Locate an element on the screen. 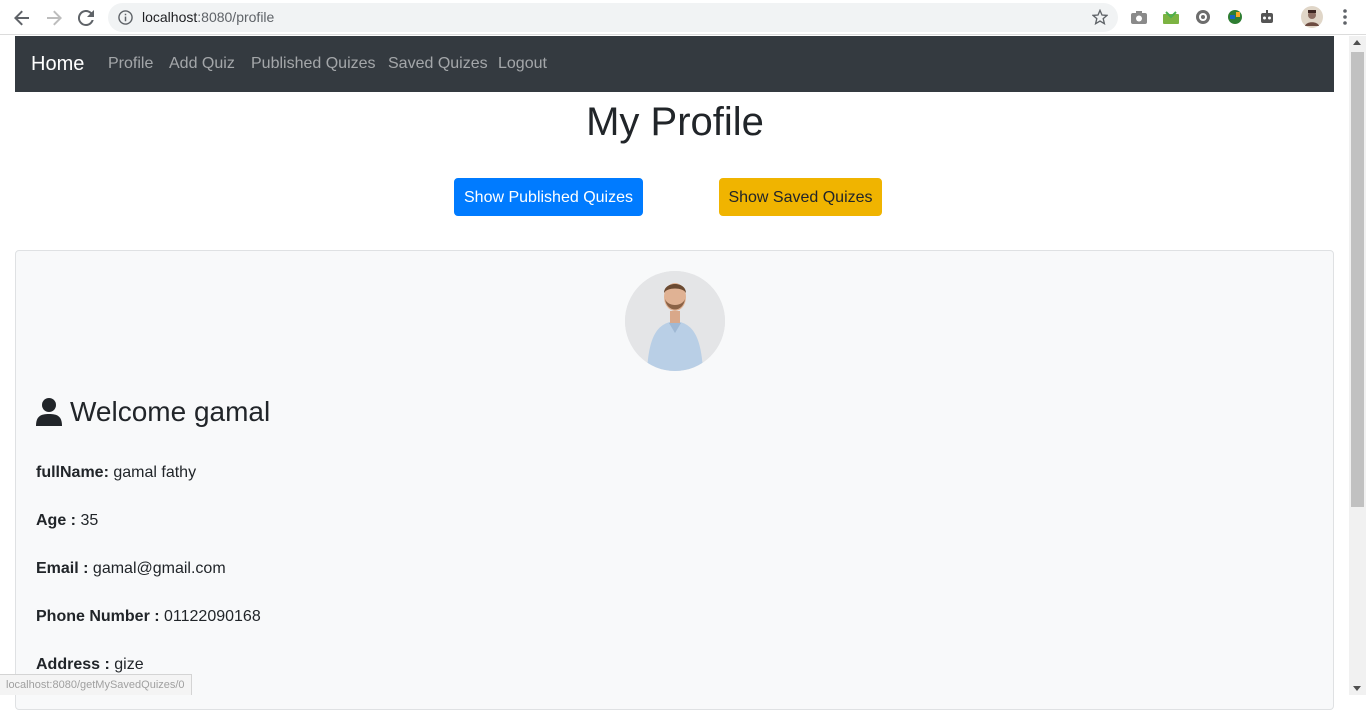 This screenshot has width=1366, height=710. nav-link-published-quizes: Published Quizes is located at coordinates (313, 64).